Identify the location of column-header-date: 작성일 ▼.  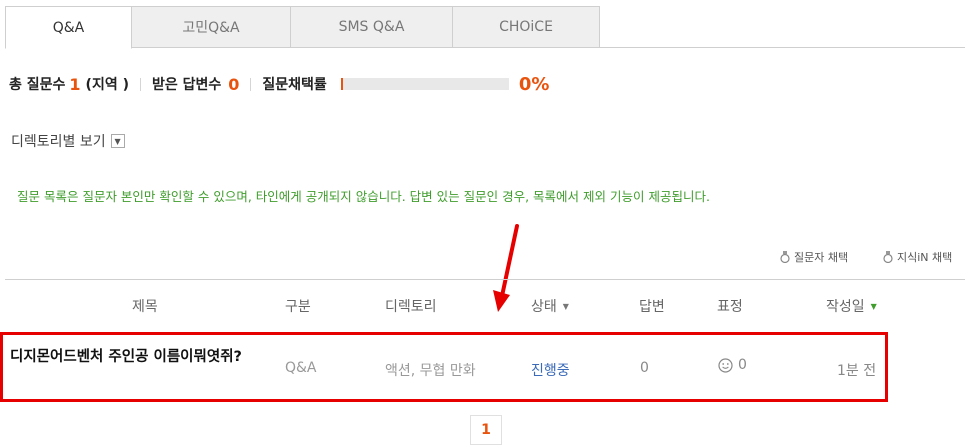
(851, 306).